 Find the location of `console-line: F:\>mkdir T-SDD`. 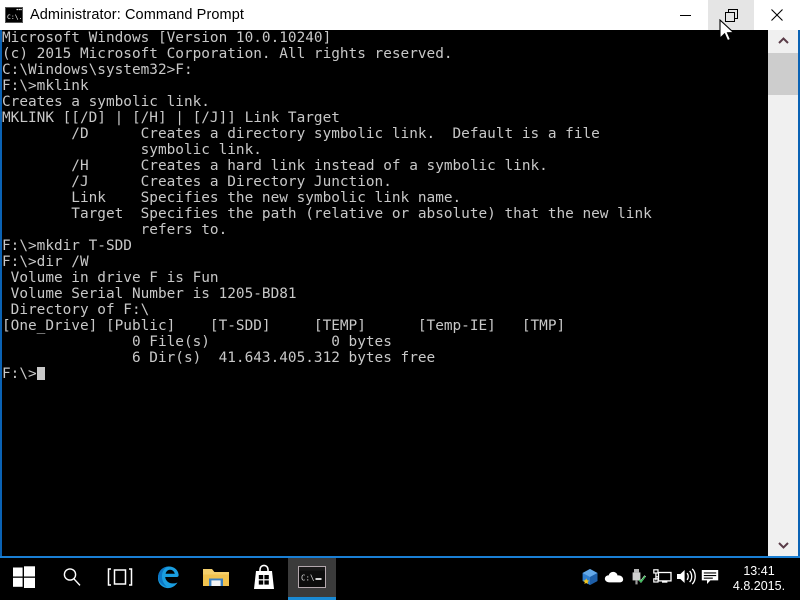

console-line: F:\>mkdir T-SDD is located at coordinates (67, 246).